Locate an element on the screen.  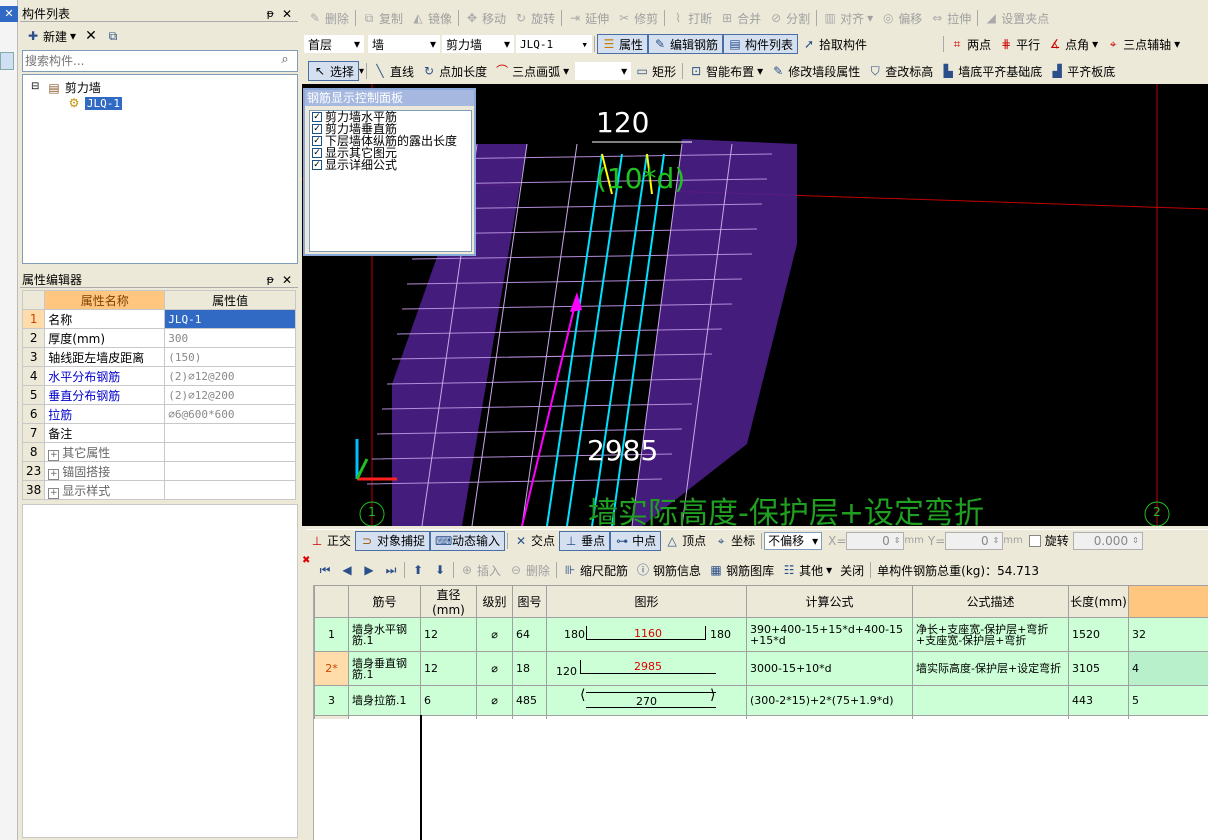
property-group-row: 38 + 显示样式 is located at coordinates (158, 490).